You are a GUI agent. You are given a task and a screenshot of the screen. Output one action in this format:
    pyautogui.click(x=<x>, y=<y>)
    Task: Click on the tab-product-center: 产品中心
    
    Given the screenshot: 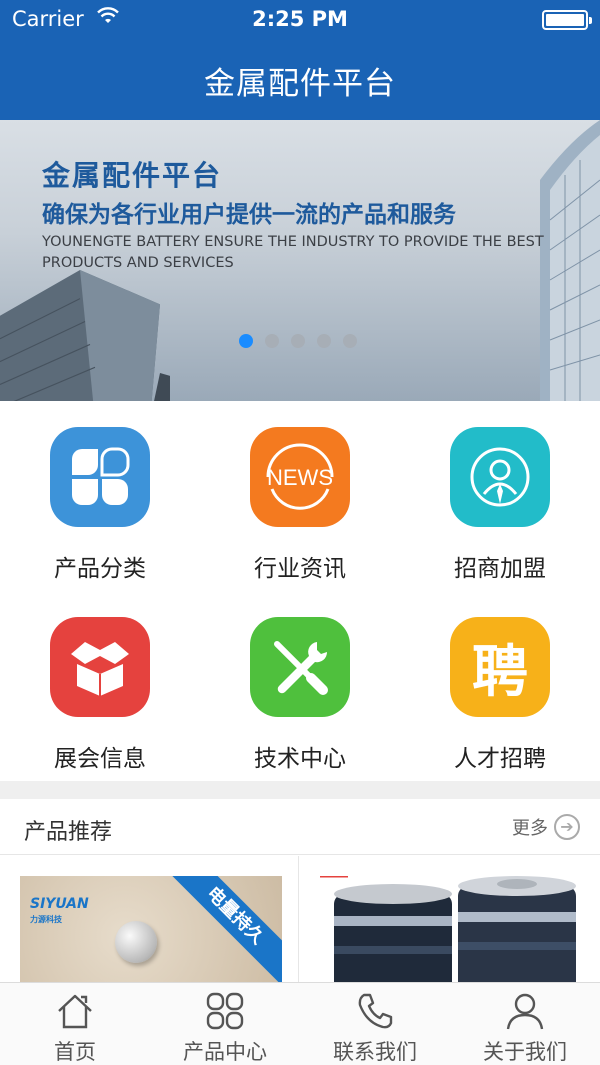 What is the action you would take?
    pyautogui.click(x=225, y=1024)
    